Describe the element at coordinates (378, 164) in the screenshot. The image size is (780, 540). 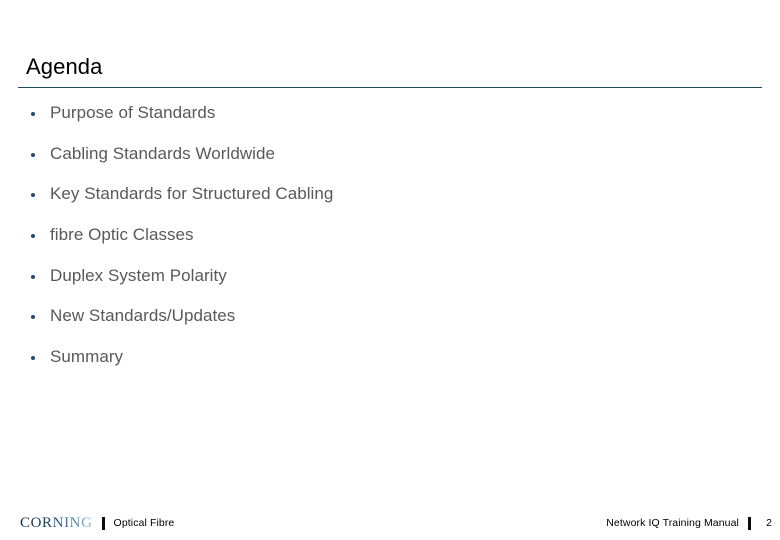
I see `list-item: Cabling Standards Worldwide` at that location.